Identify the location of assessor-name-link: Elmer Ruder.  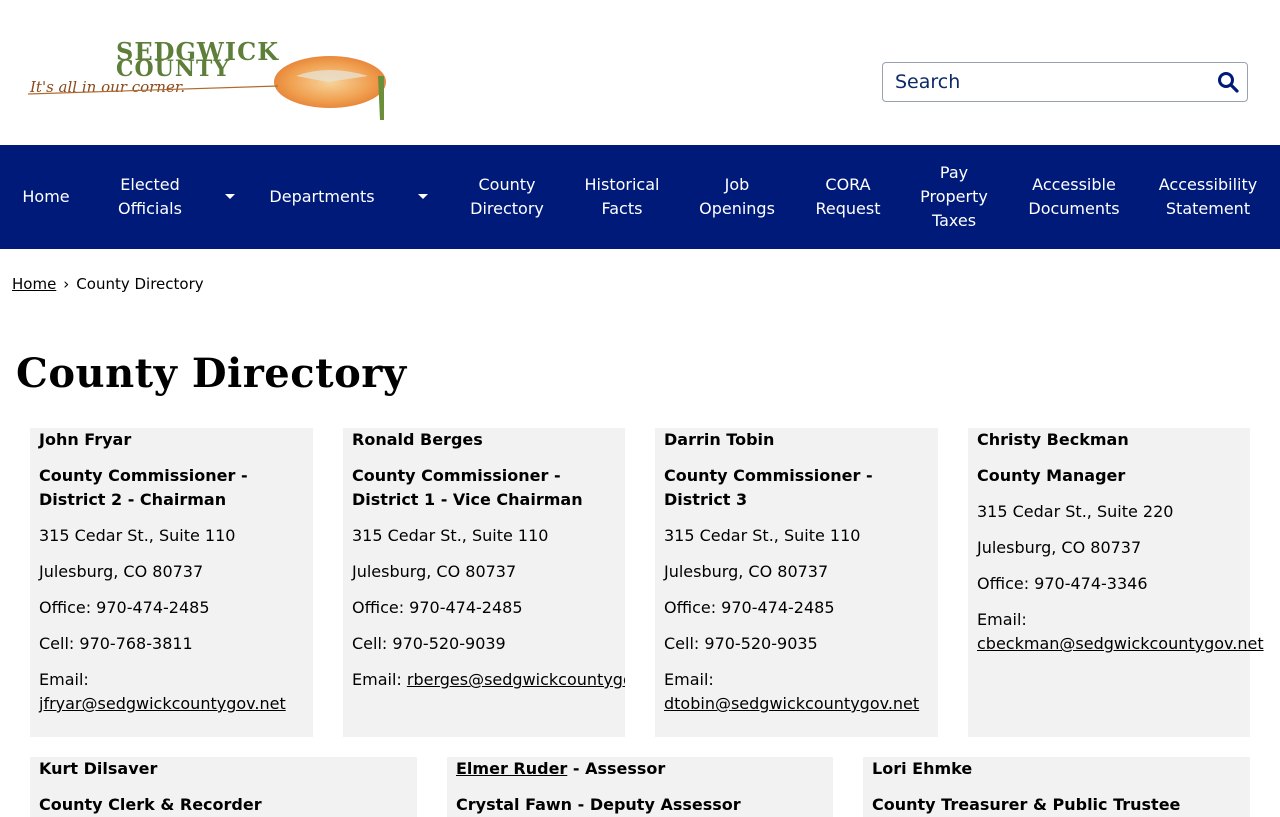
(511, 768).